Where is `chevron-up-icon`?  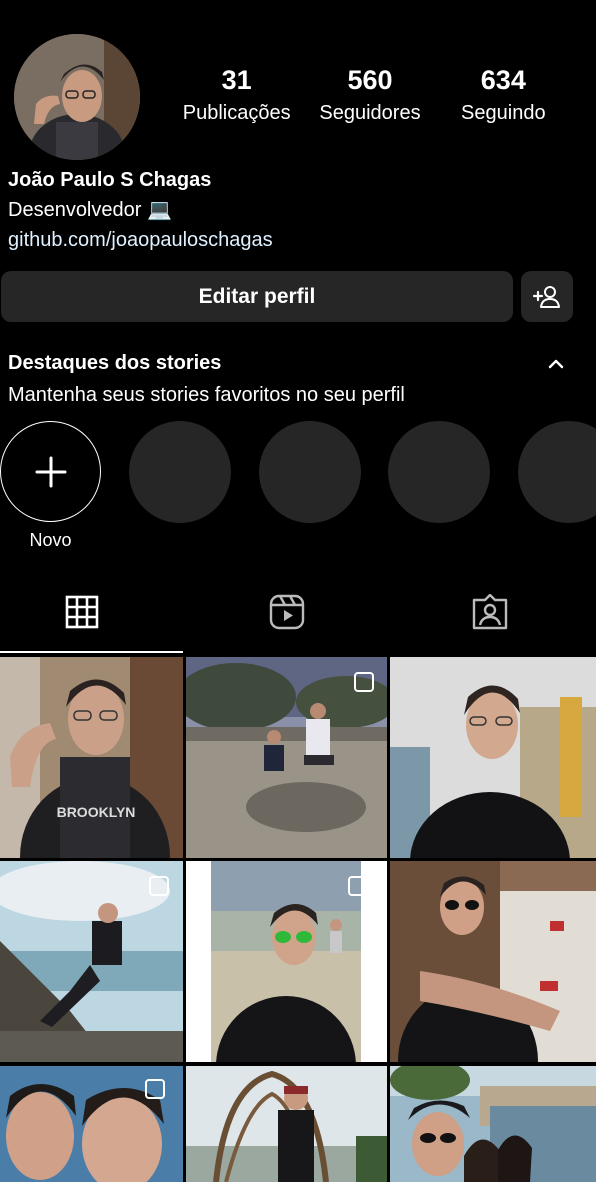
chevron-up-icon is located at coordinates (556, 364).